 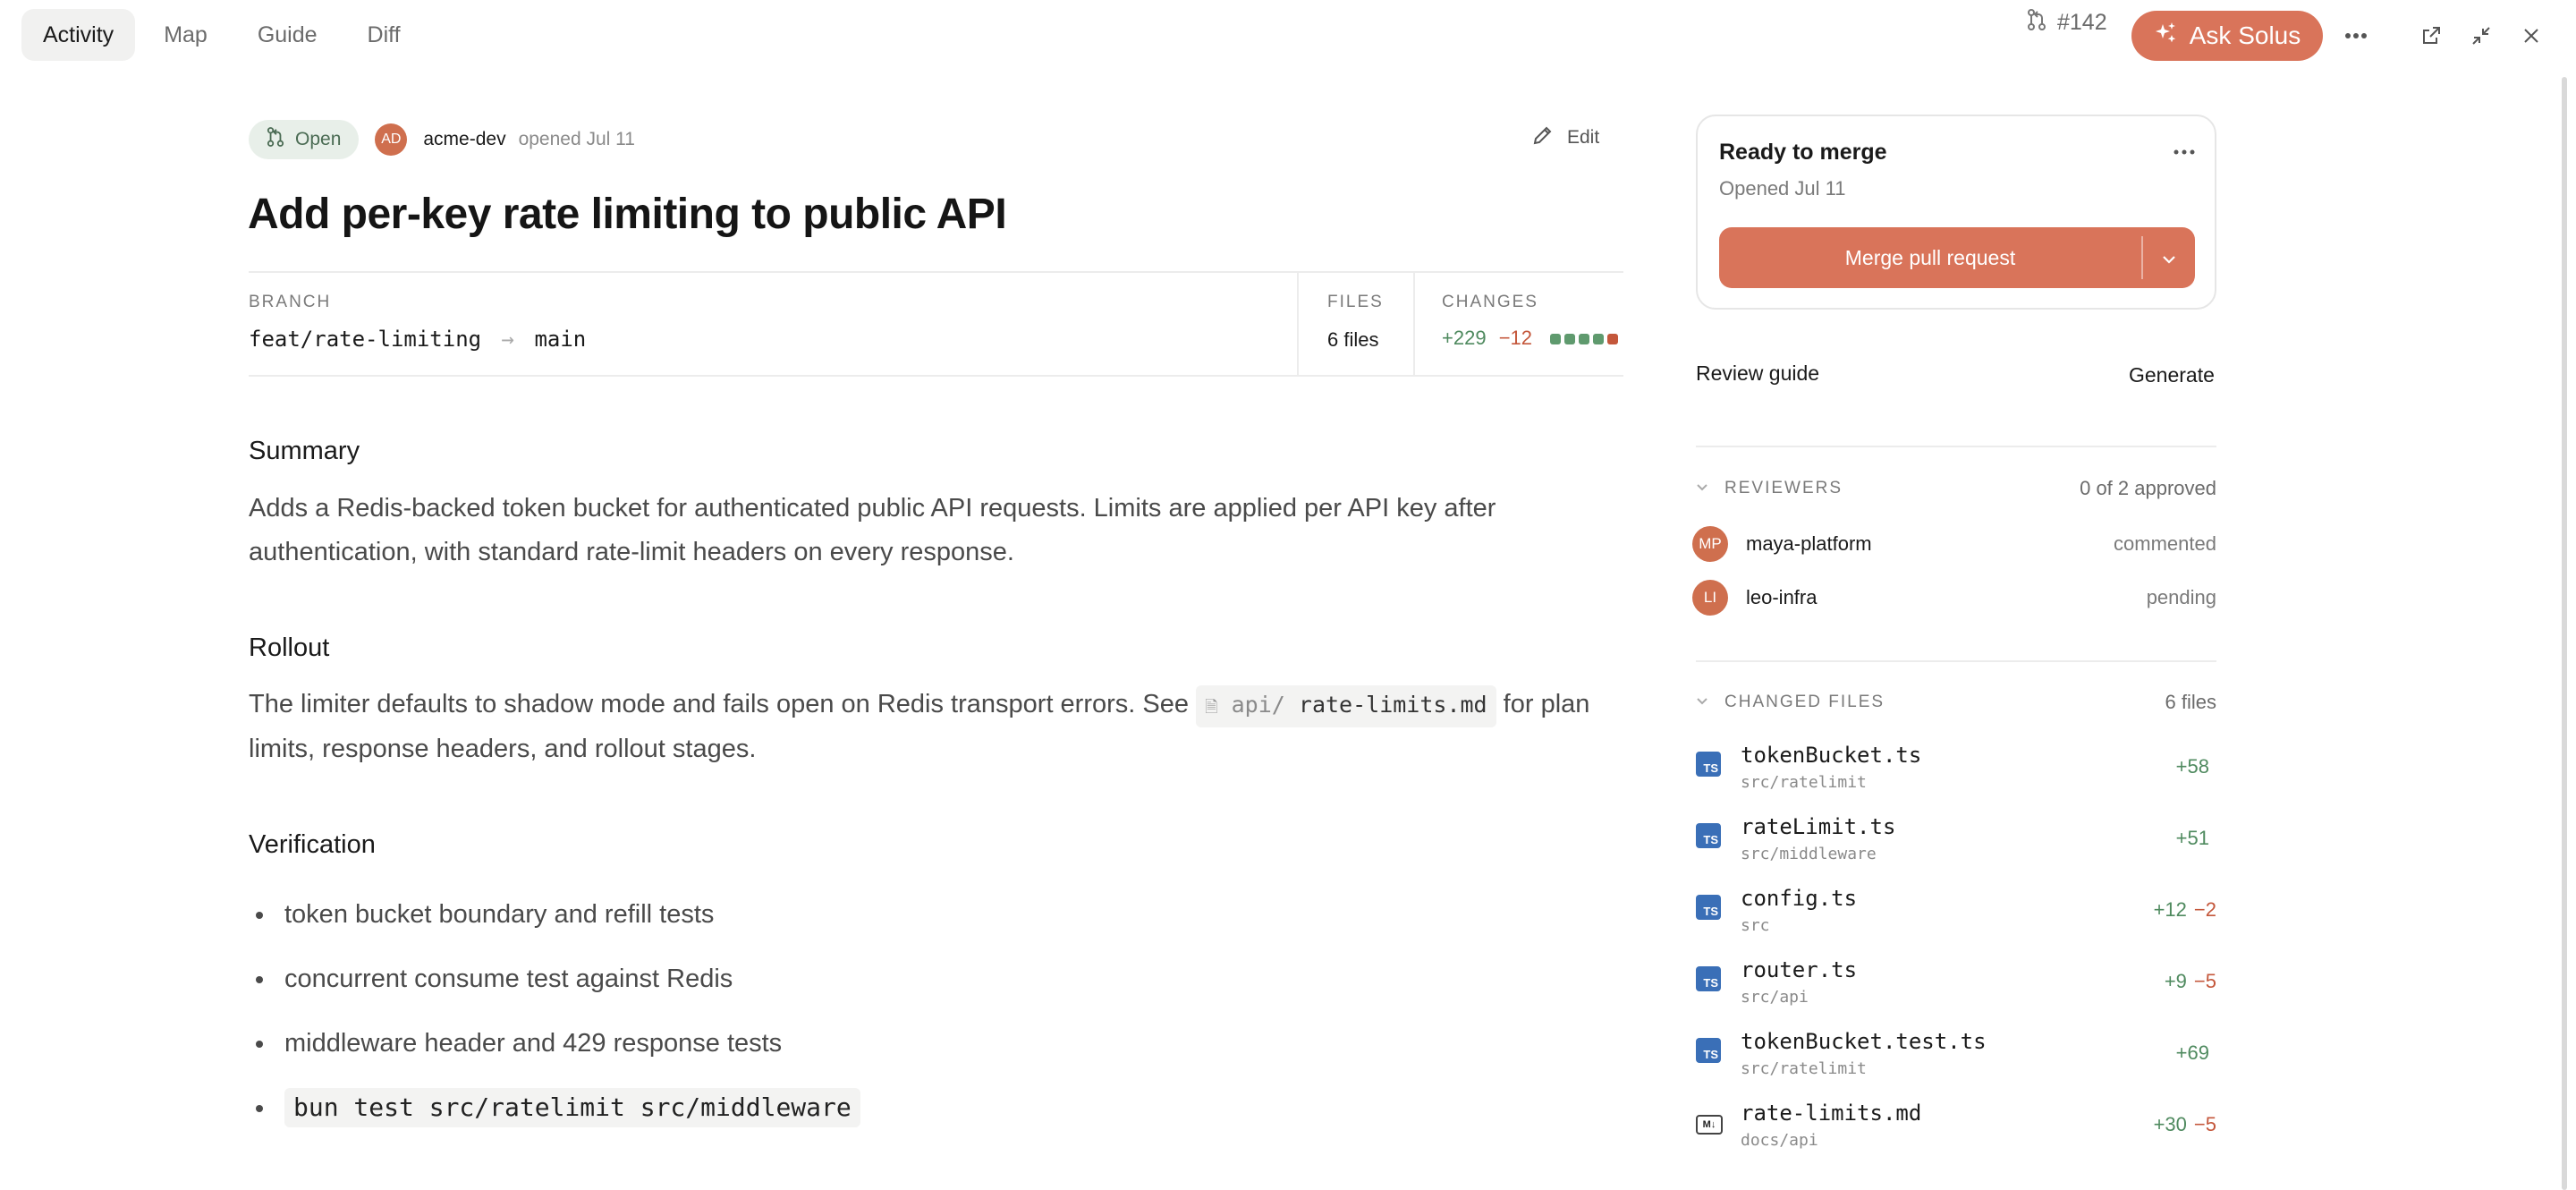 I want to click on edit-label: Edit, so click(x=1583, y=137).